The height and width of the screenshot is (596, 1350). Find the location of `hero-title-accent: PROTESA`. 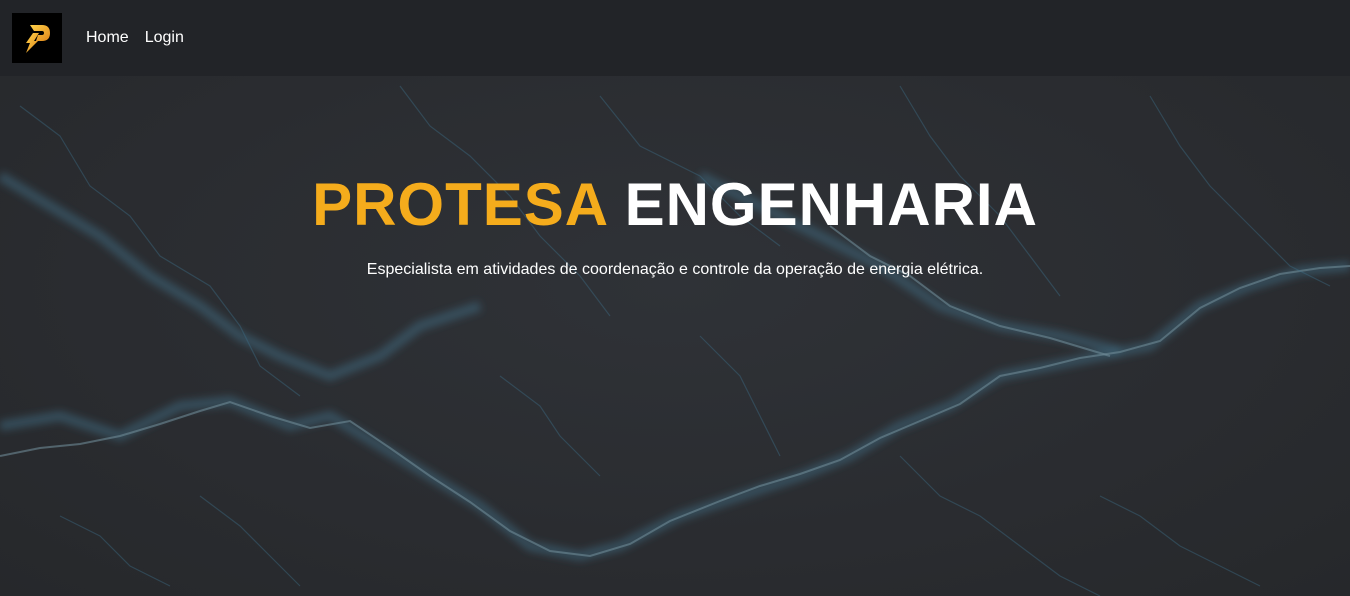

hero-title-accent: PROTESA is located at coordinates (459, 204).